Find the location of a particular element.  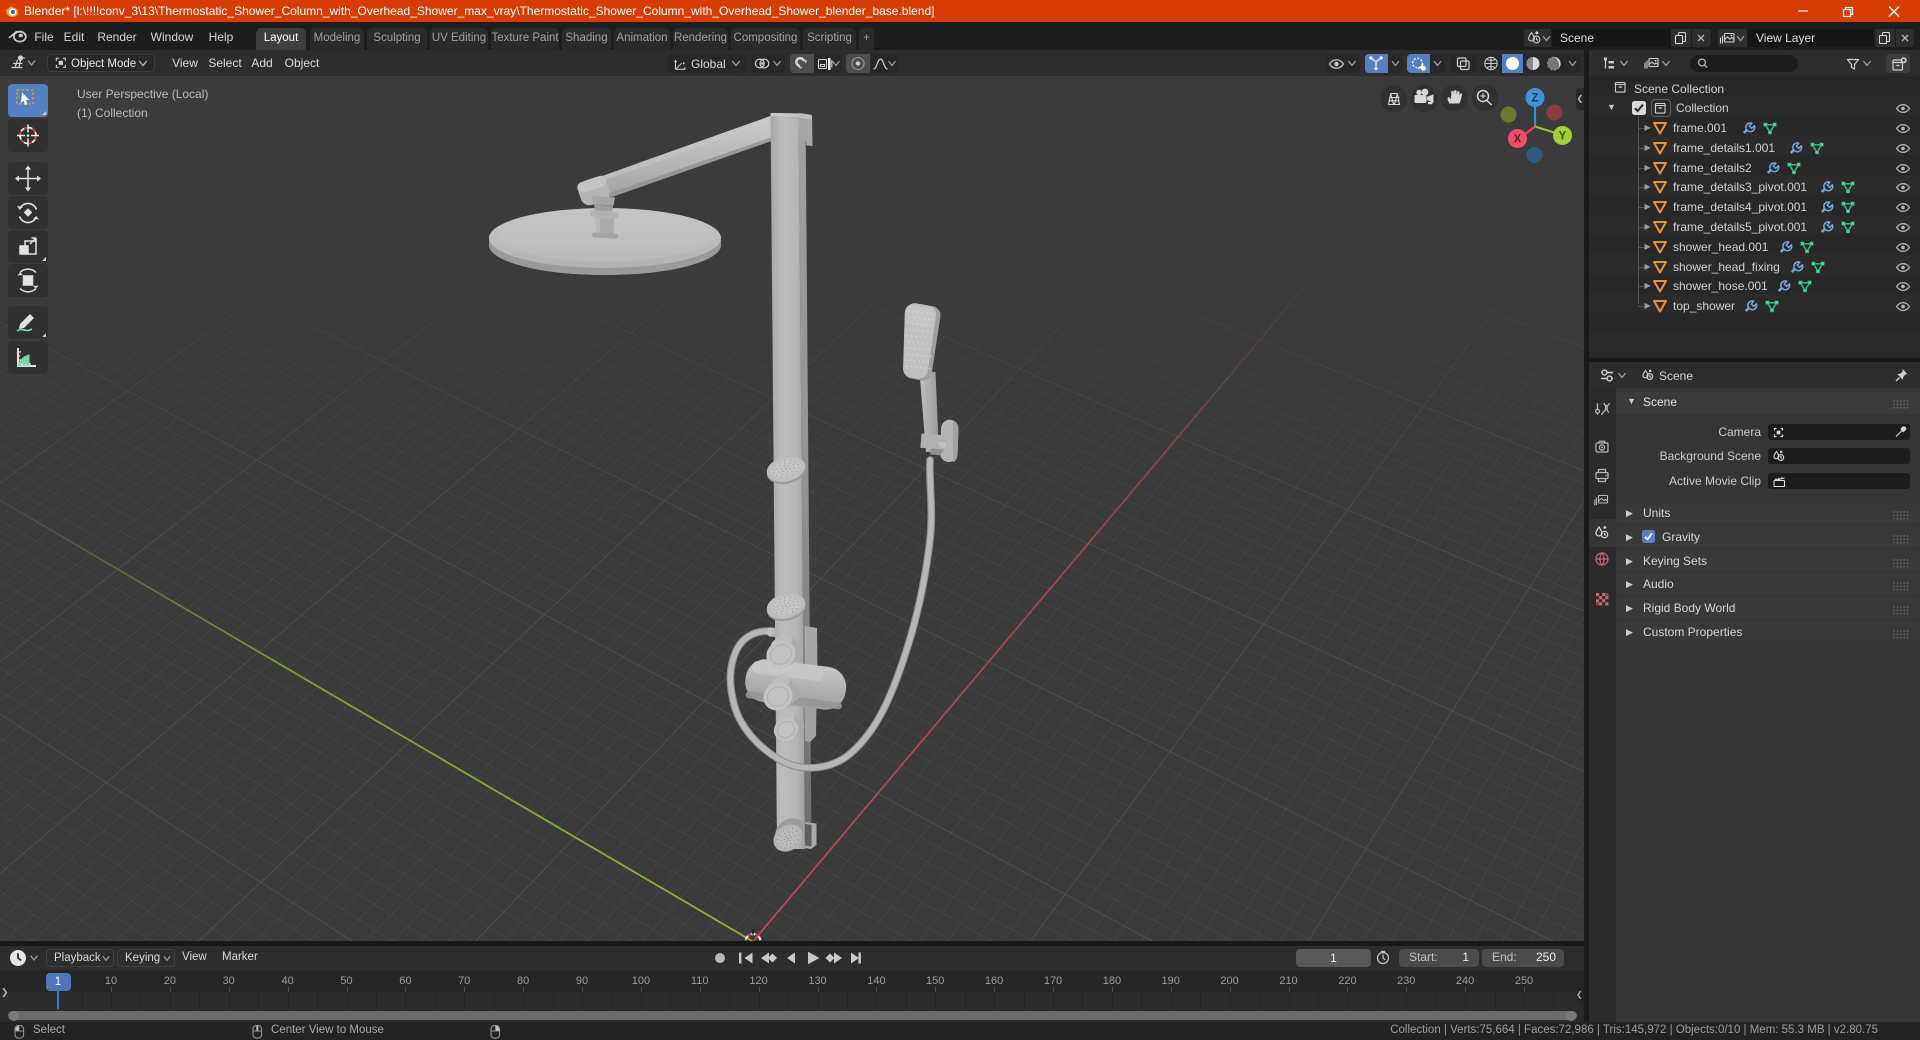

svg-text: X is located at coordinates (1518, 139).